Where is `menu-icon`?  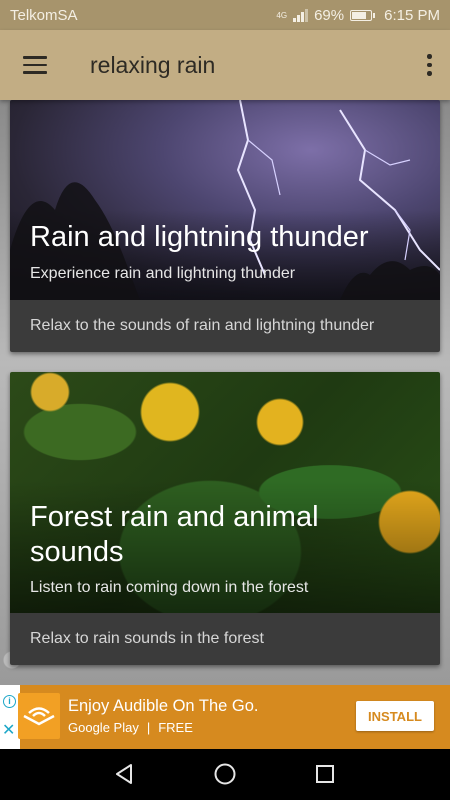 menu-icon is located at coordinates (35, 65).